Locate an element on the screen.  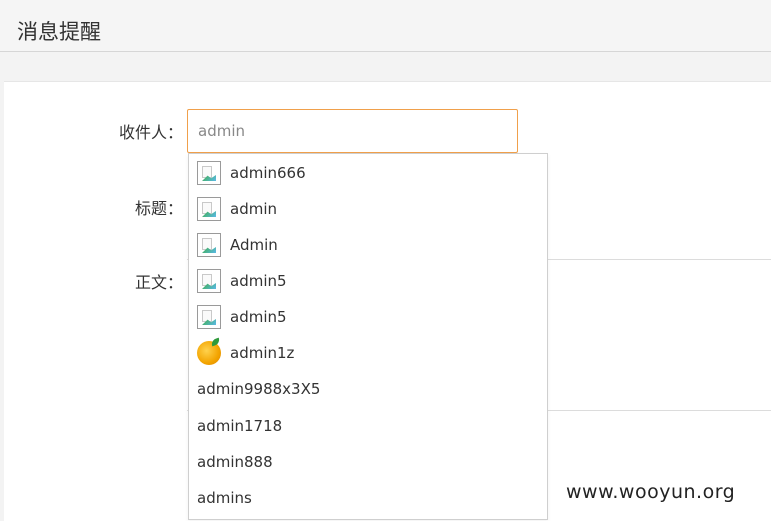
suggestion-item: admins is located at coordinates (368, 498).